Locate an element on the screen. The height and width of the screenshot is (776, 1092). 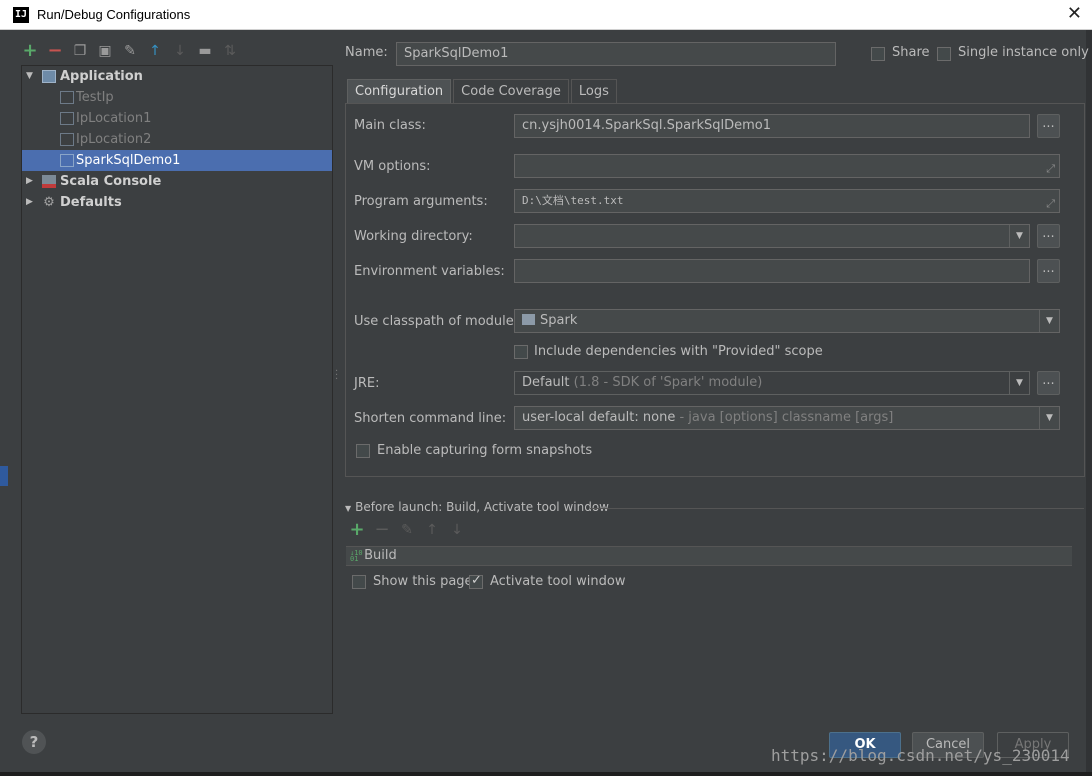
working-directory-label: Working directory: is located at coordinates (413, 236).